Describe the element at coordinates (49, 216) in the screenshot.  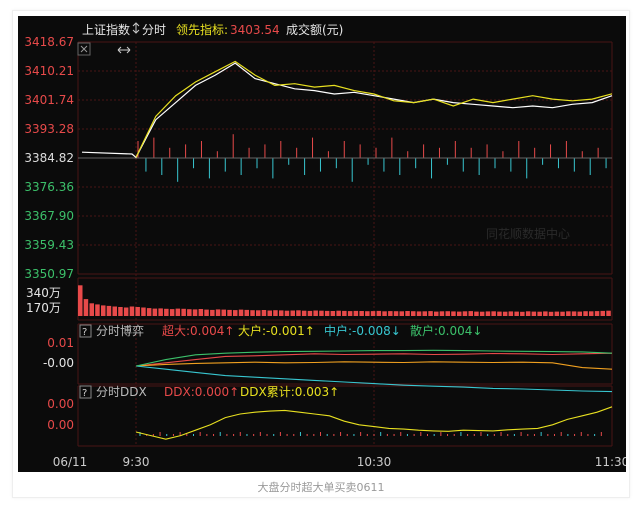
I see `y-tick-label: 3367.90` at that location.